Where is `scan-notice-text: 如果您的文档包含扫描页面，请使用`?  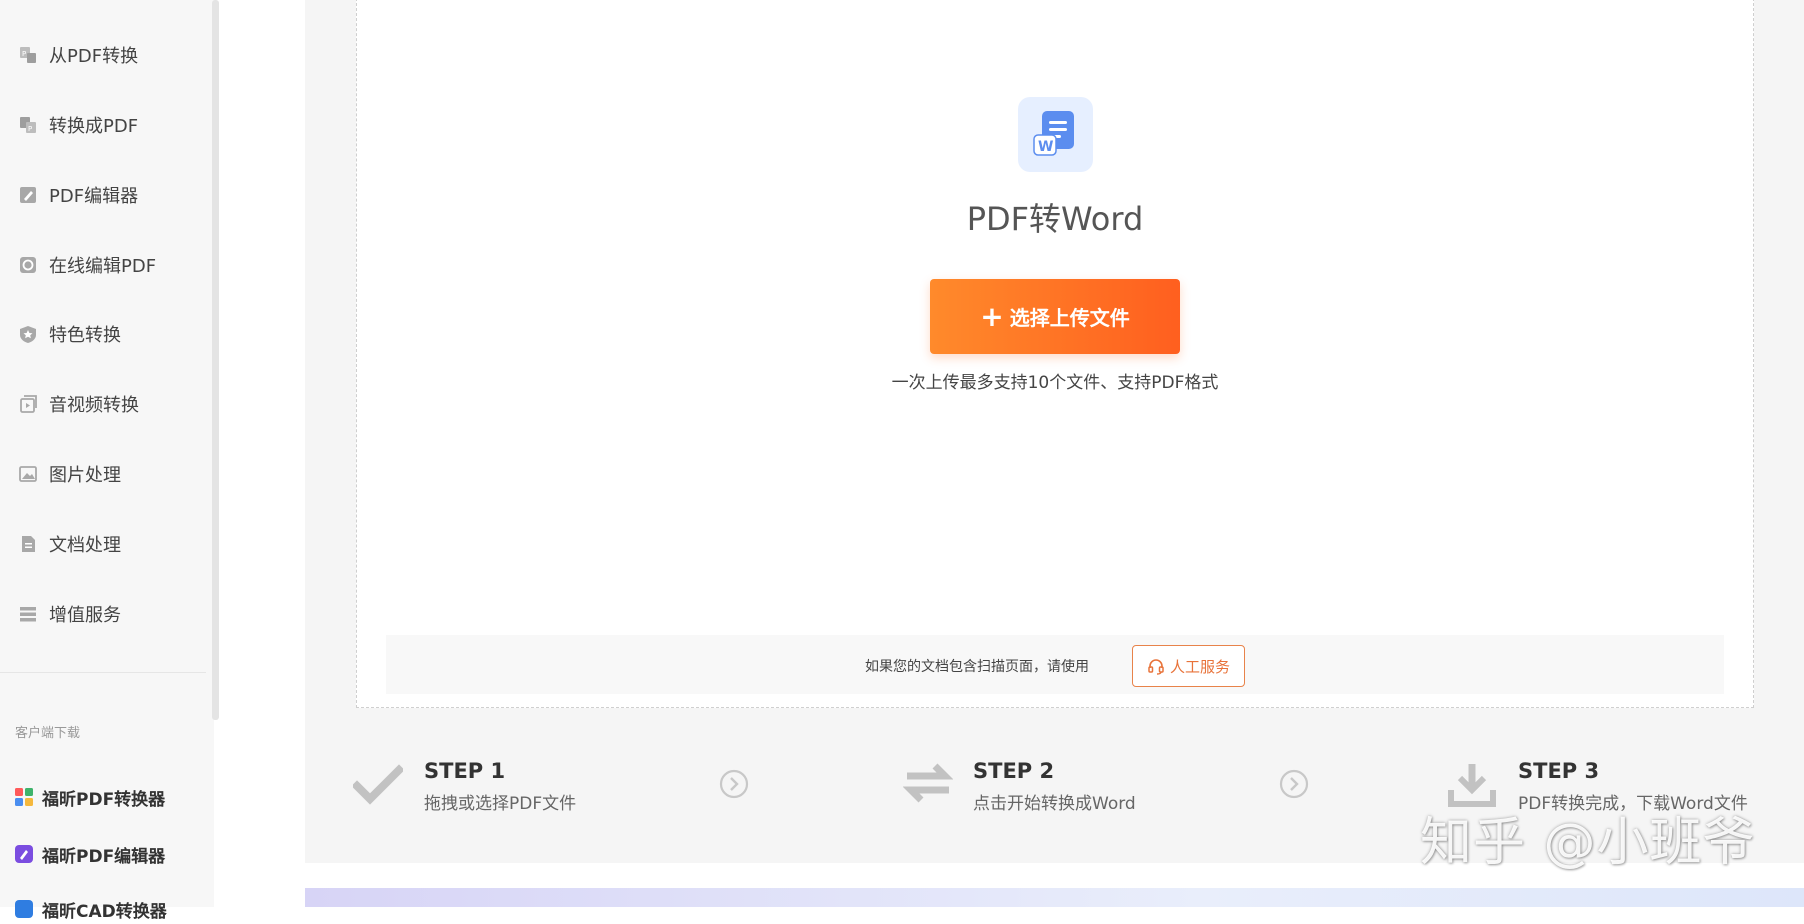
scan-notice-text: 如果您的文档包含扫描页面，请使用 is located at coordinates (977, 667).